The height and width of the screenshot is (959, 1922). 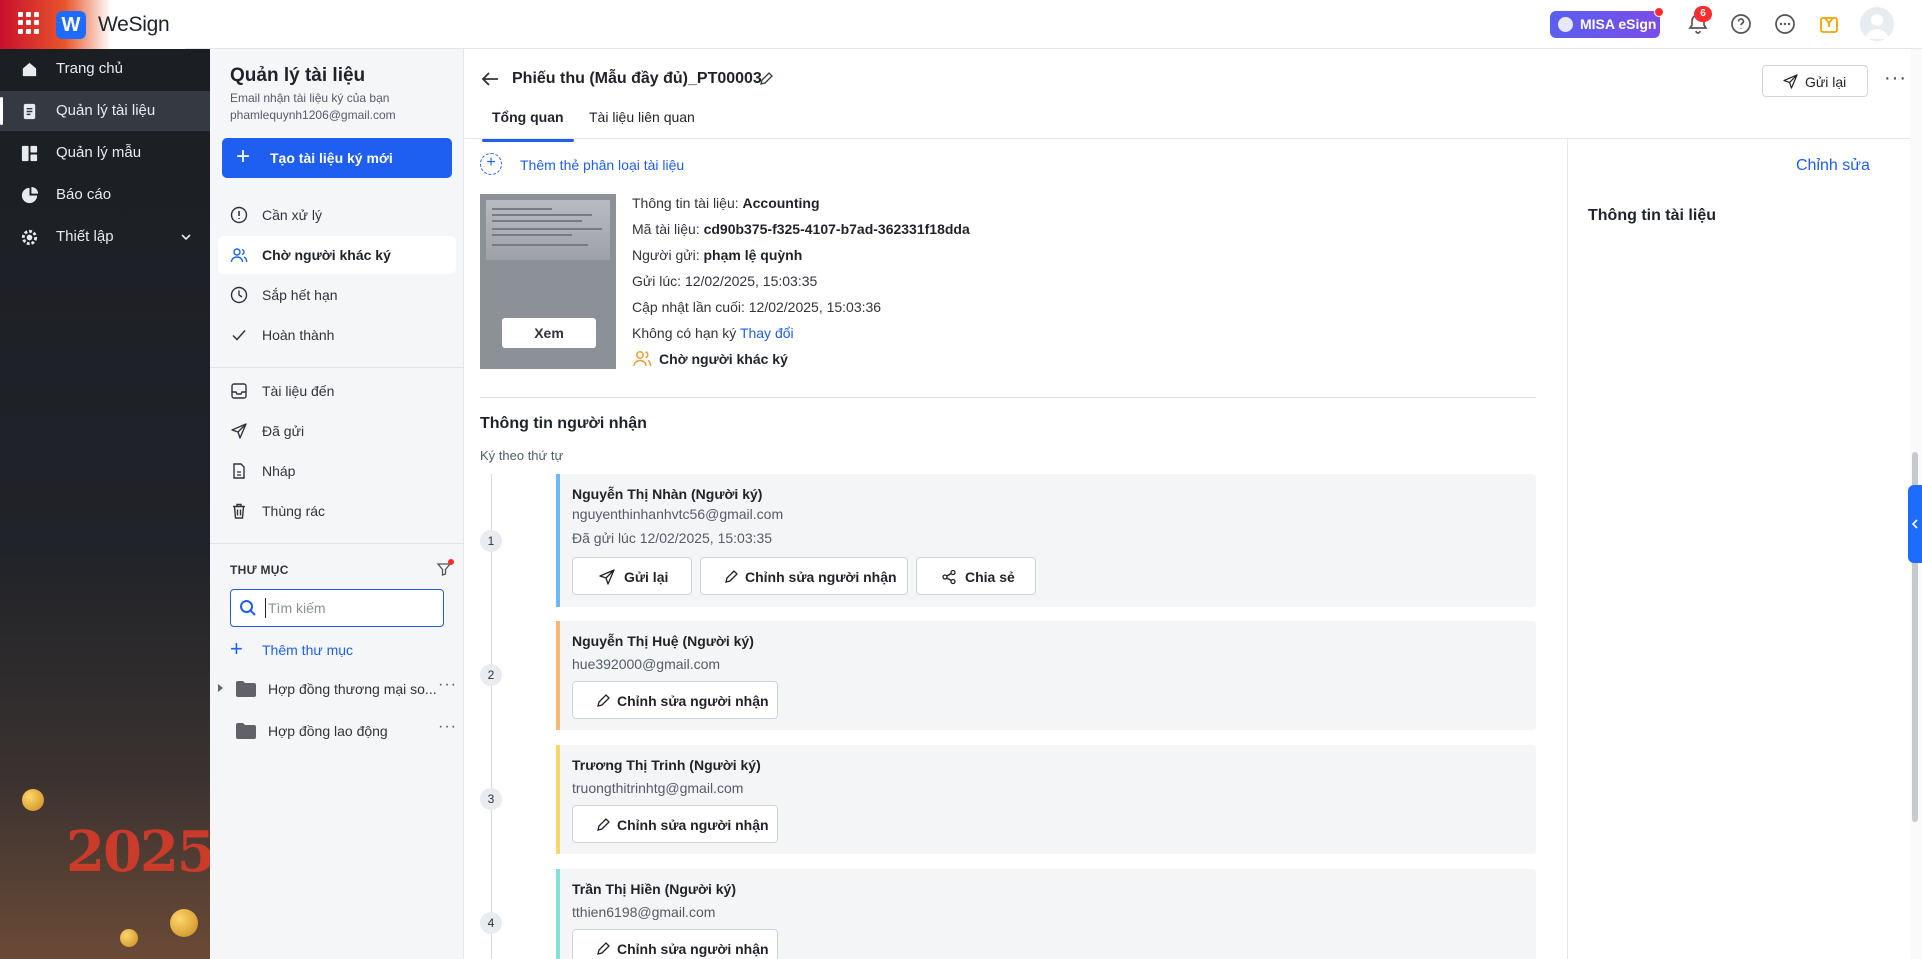 I want to click on recipient-name: Trần Thị Hiền (Người ký), so click(x=654, y=889).